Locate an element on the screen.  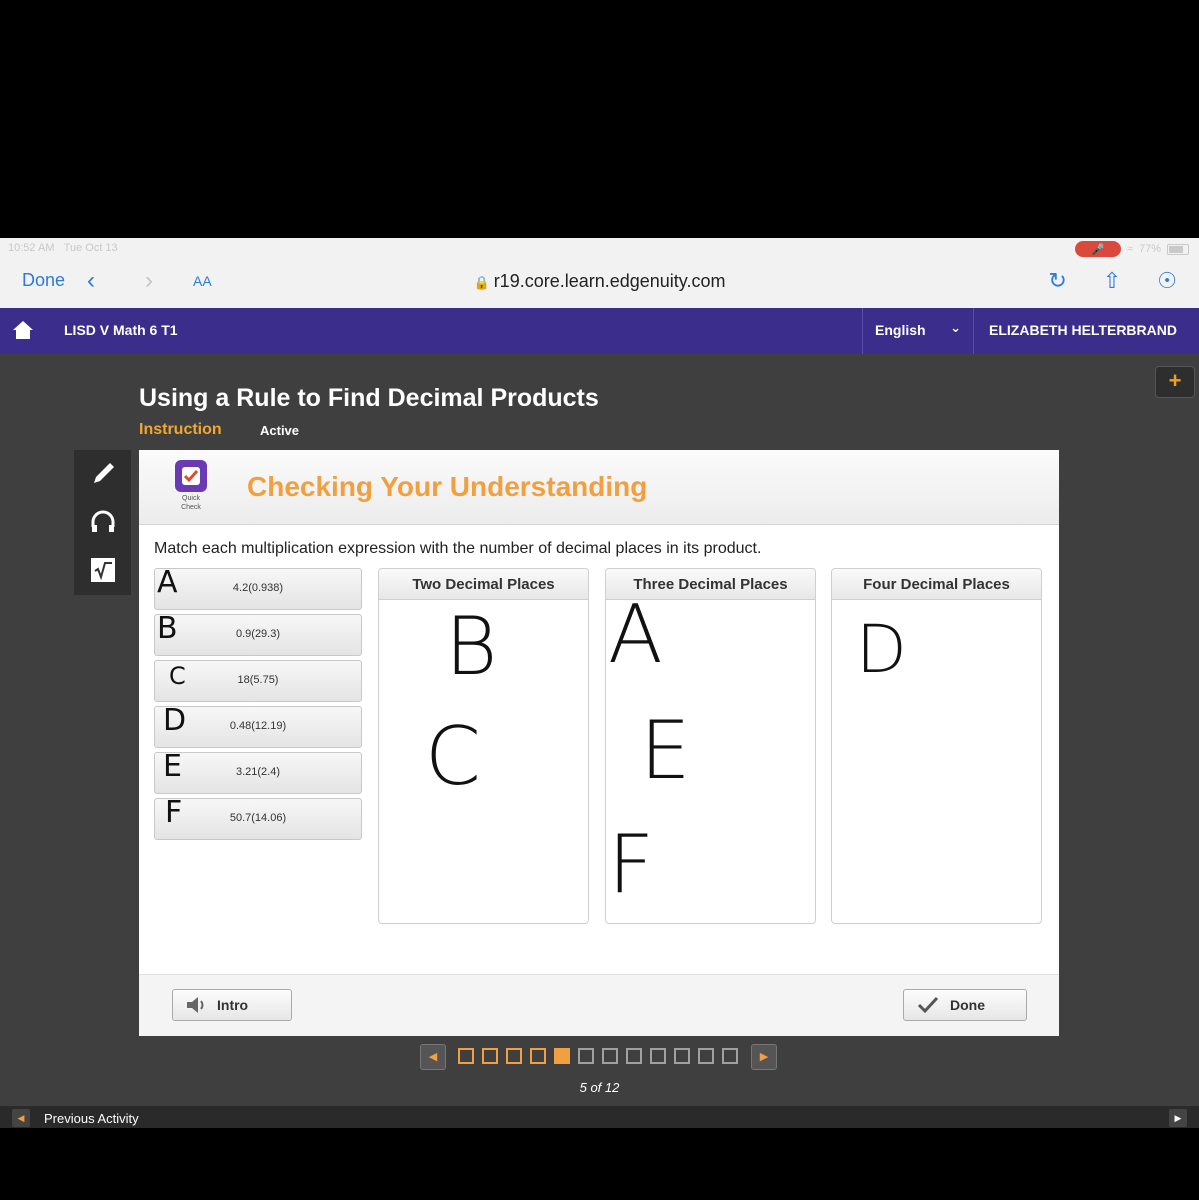
tool-panel is located at coordinates (102, 522).